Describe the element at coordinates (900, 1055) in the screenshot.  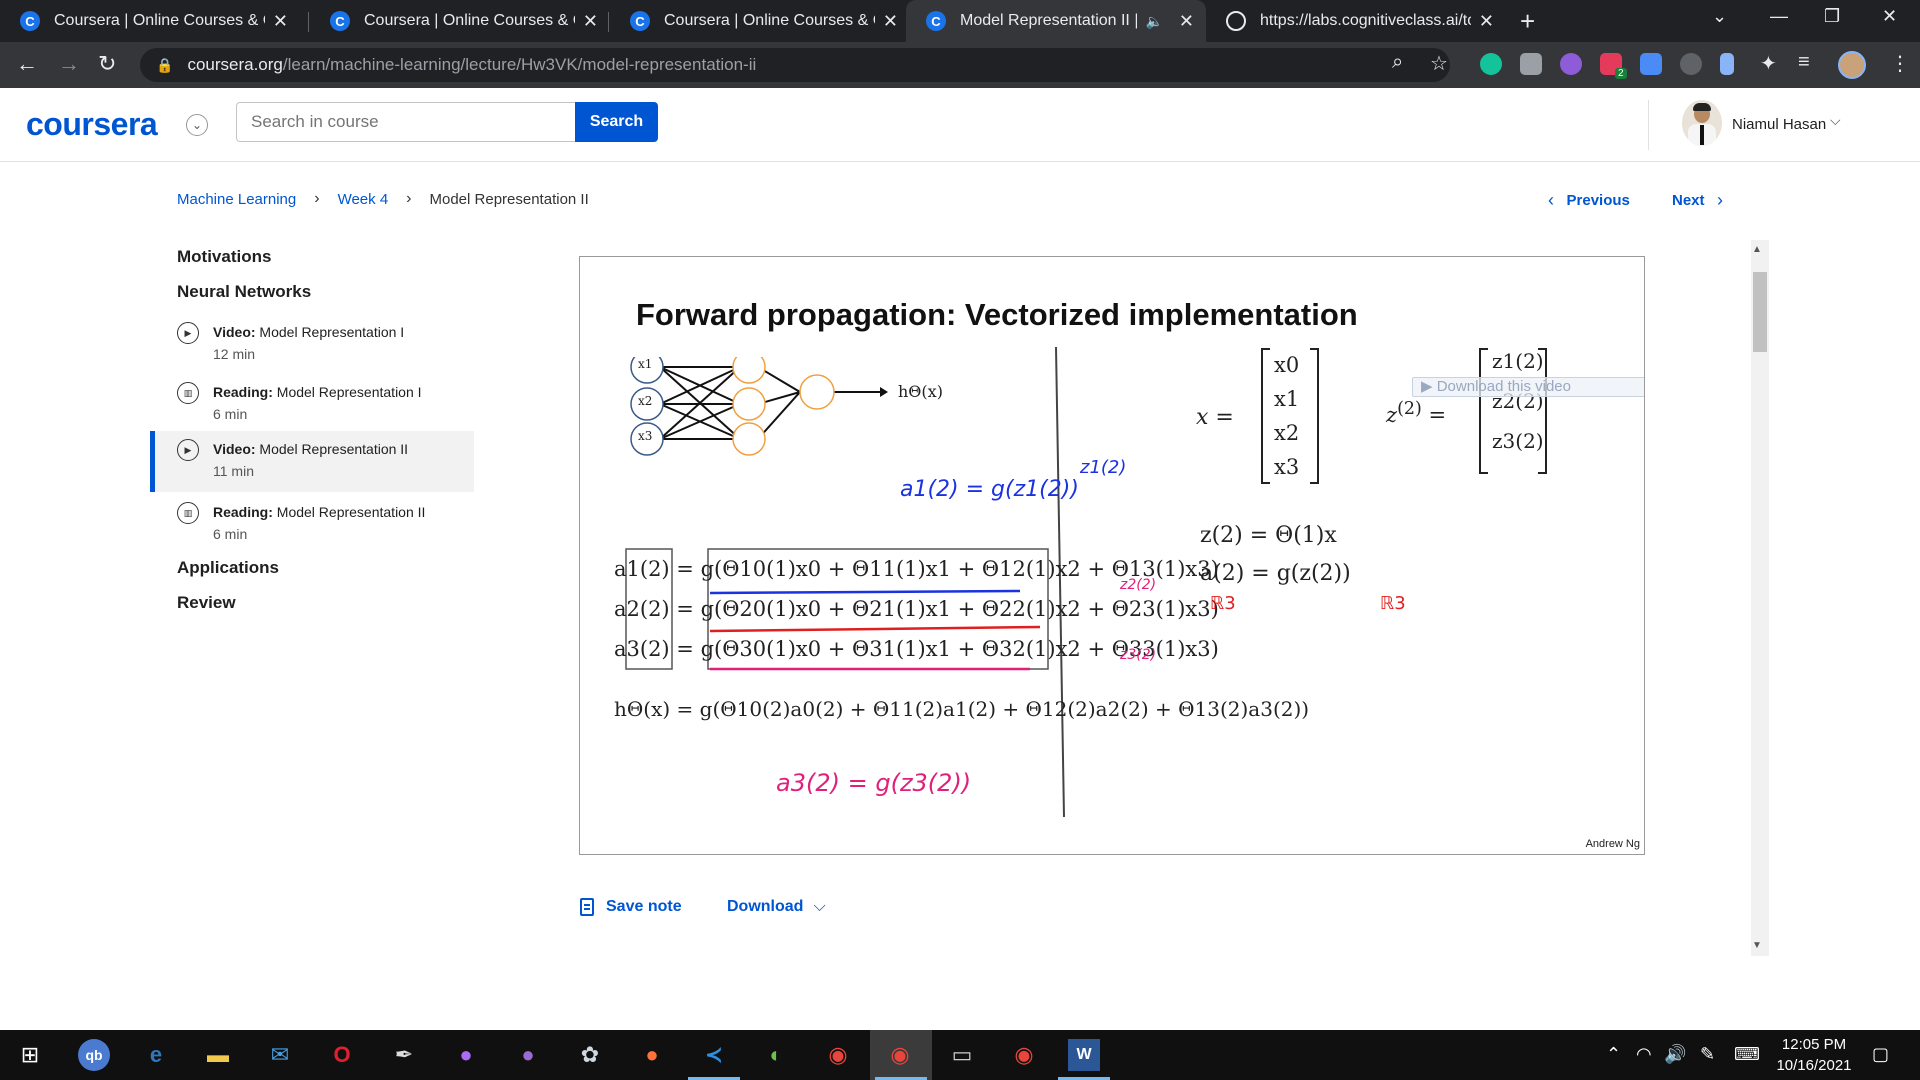
I see `chrome-active-icon: ◉` at that location.